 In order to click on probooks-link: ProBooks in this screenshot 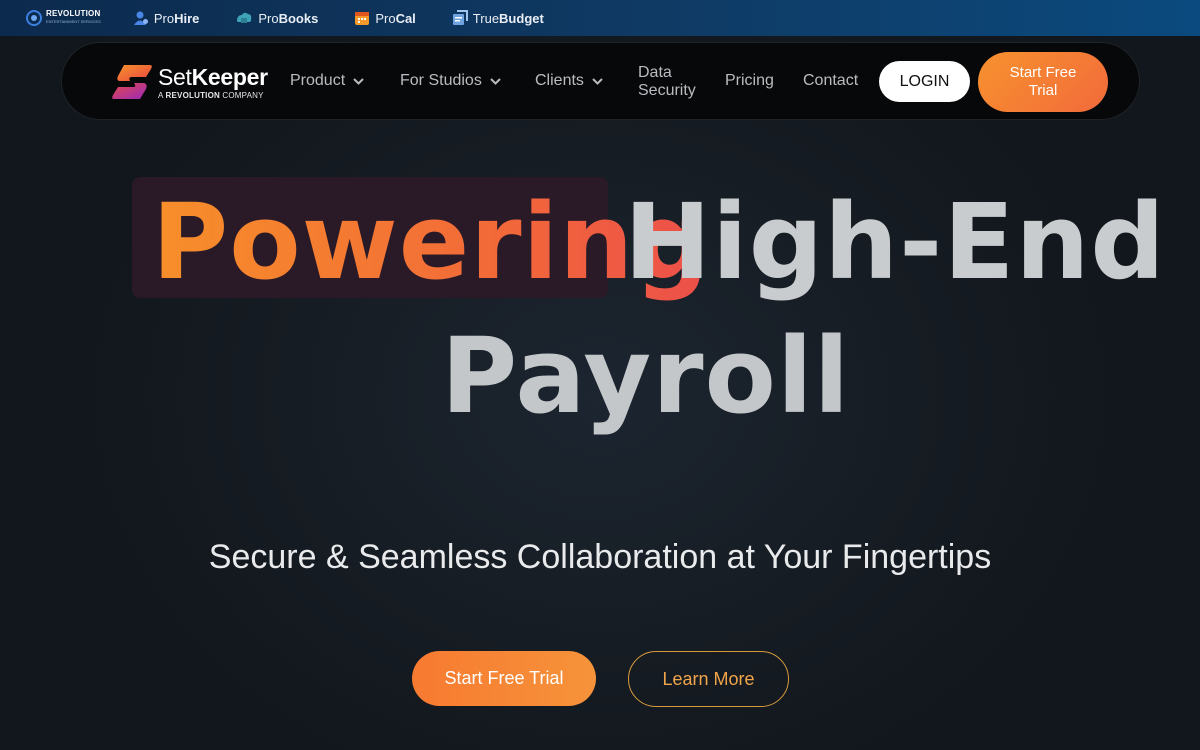, I will do `click(276, 18)`.